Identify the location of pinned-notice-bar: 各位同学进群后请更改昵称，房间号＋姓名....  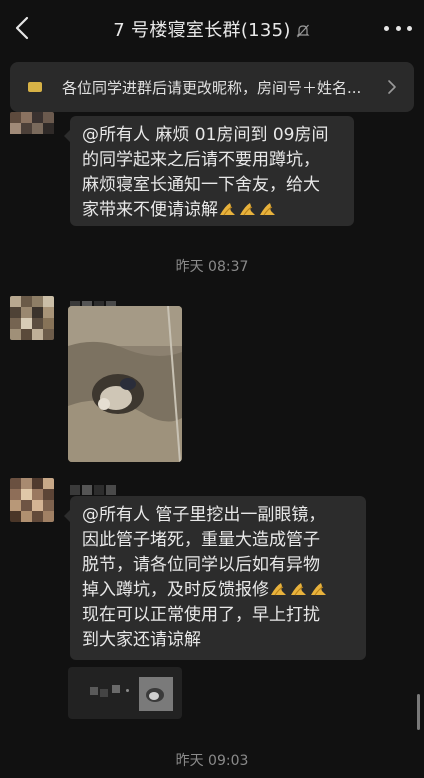
(212, 87).